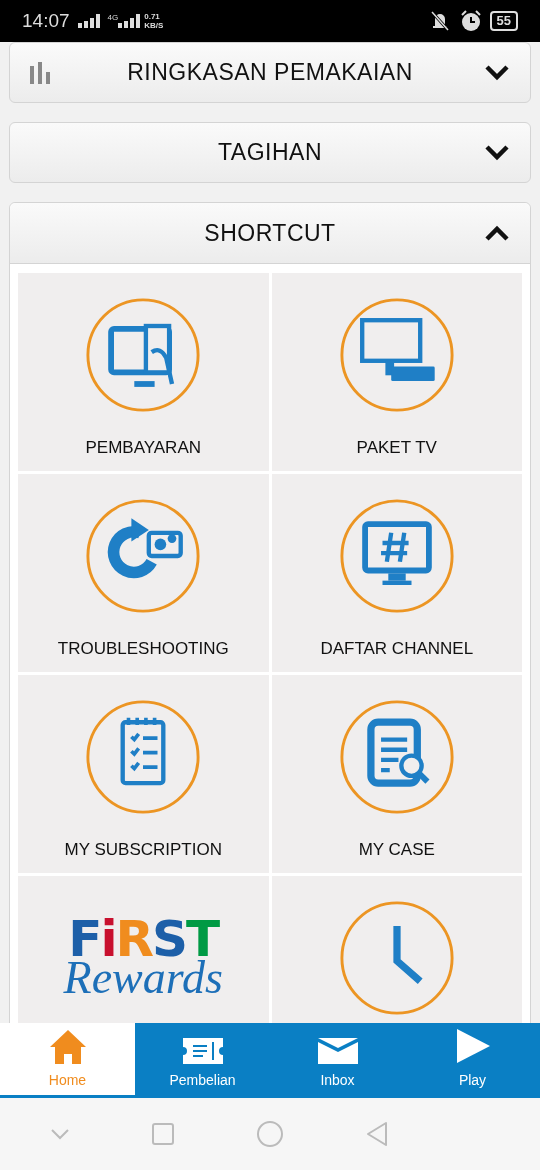  What do you see at coordinates (270, 233) in the screenshot?
I see `accordion-header: SHORTCUT` at bounding box center [270, 233].